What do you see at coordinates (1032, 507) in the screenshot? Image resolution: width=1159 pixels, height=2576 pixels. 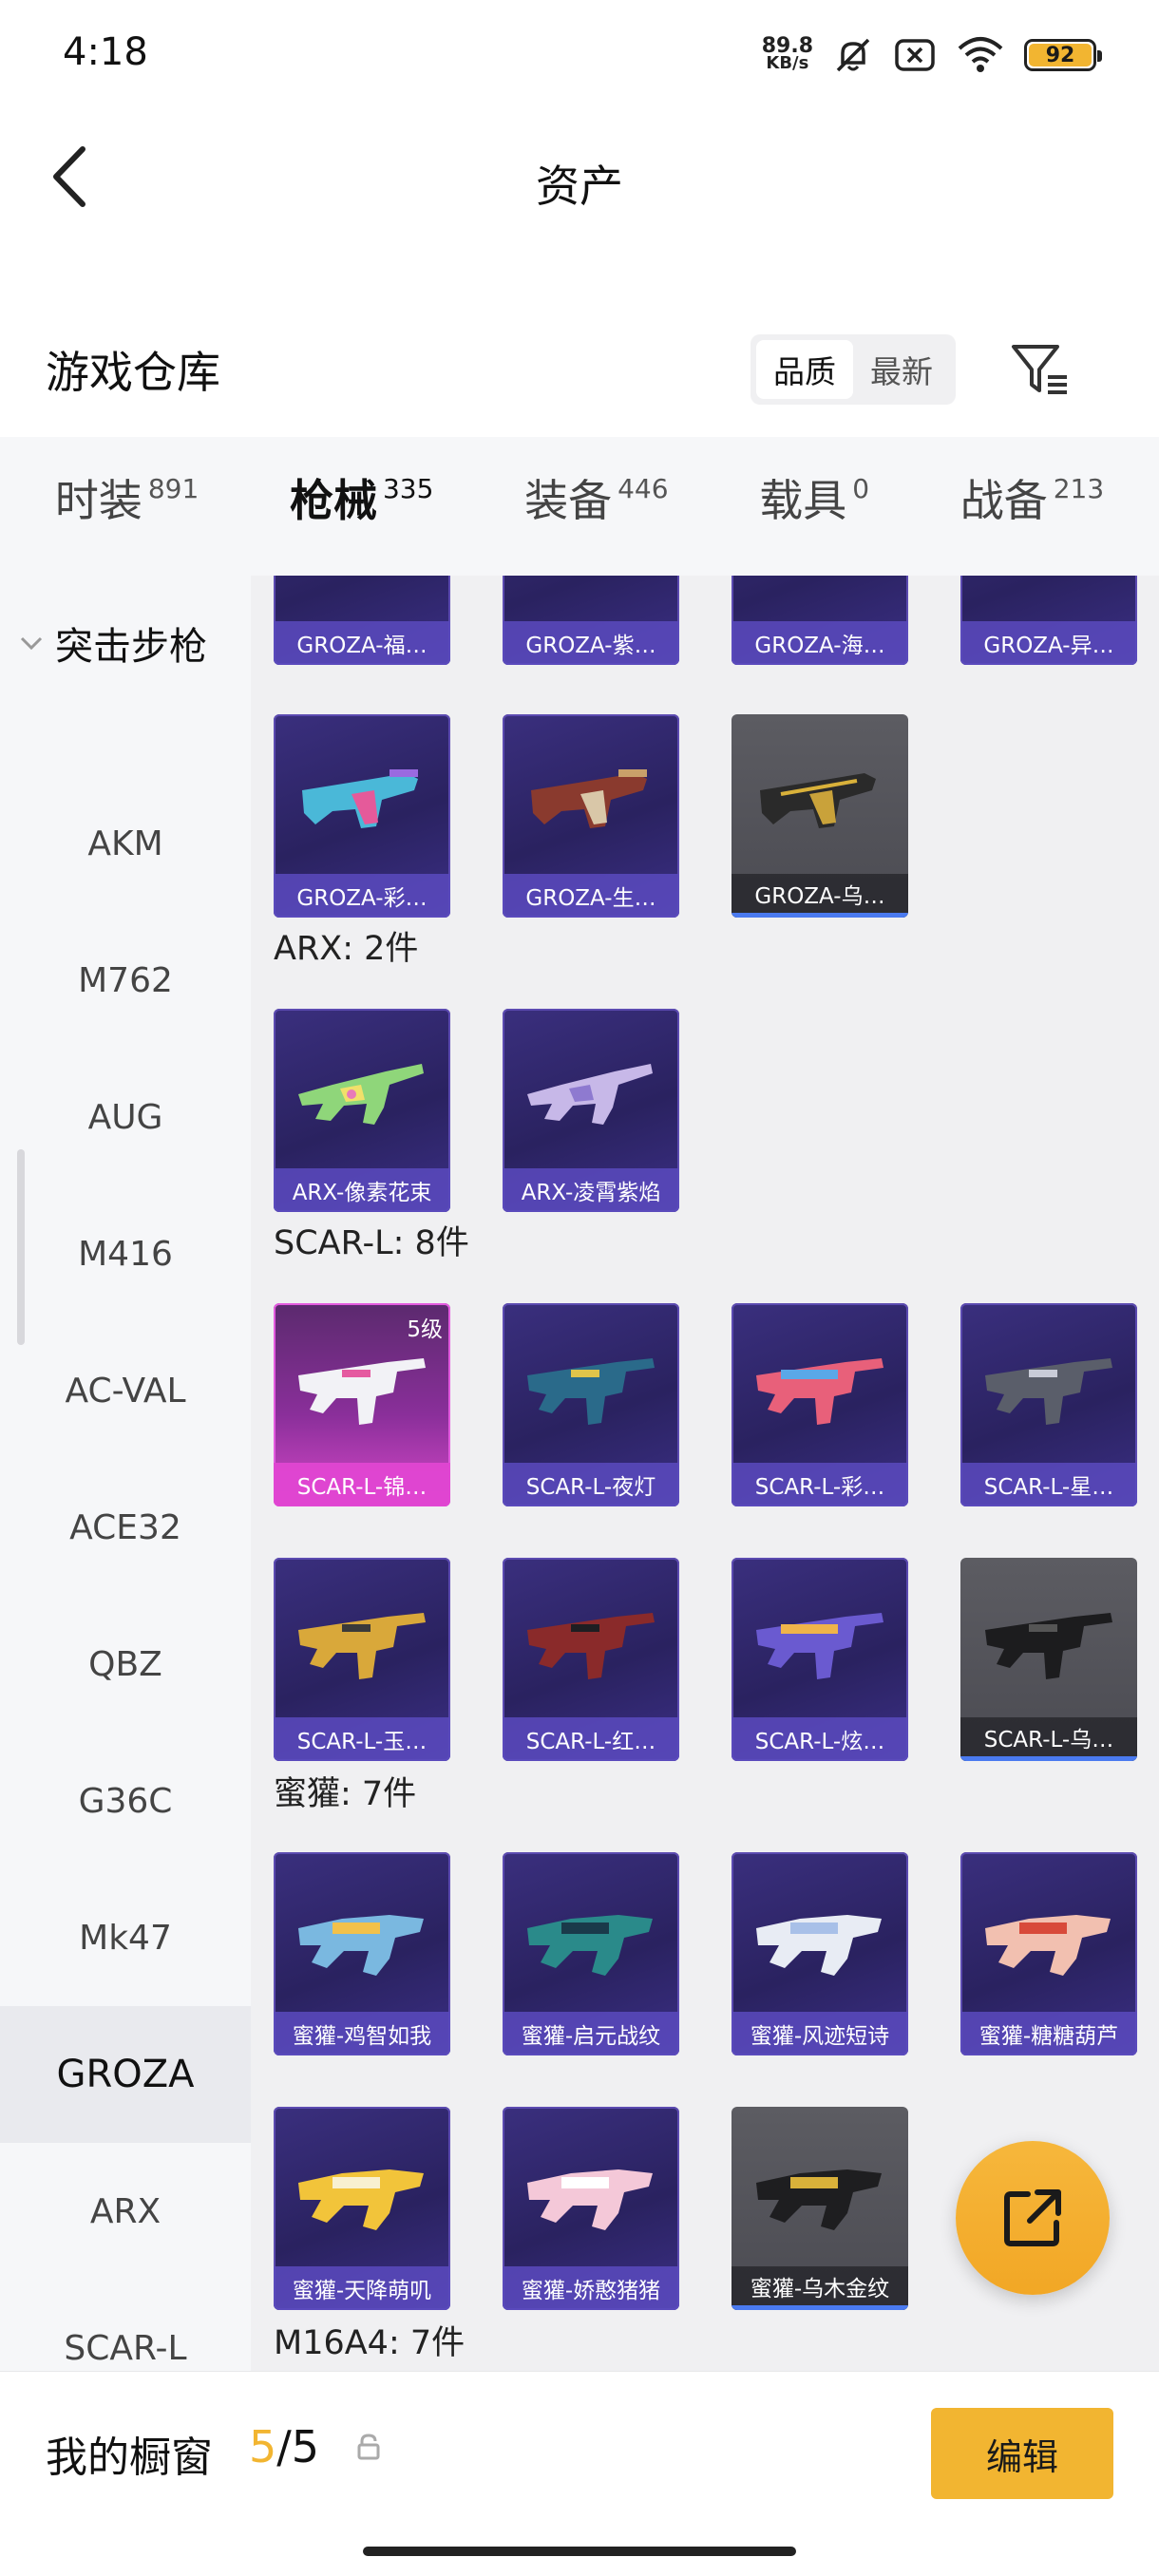 I see `tab-combat-supplies: 战备 213` at bounding box center [1032, 507].